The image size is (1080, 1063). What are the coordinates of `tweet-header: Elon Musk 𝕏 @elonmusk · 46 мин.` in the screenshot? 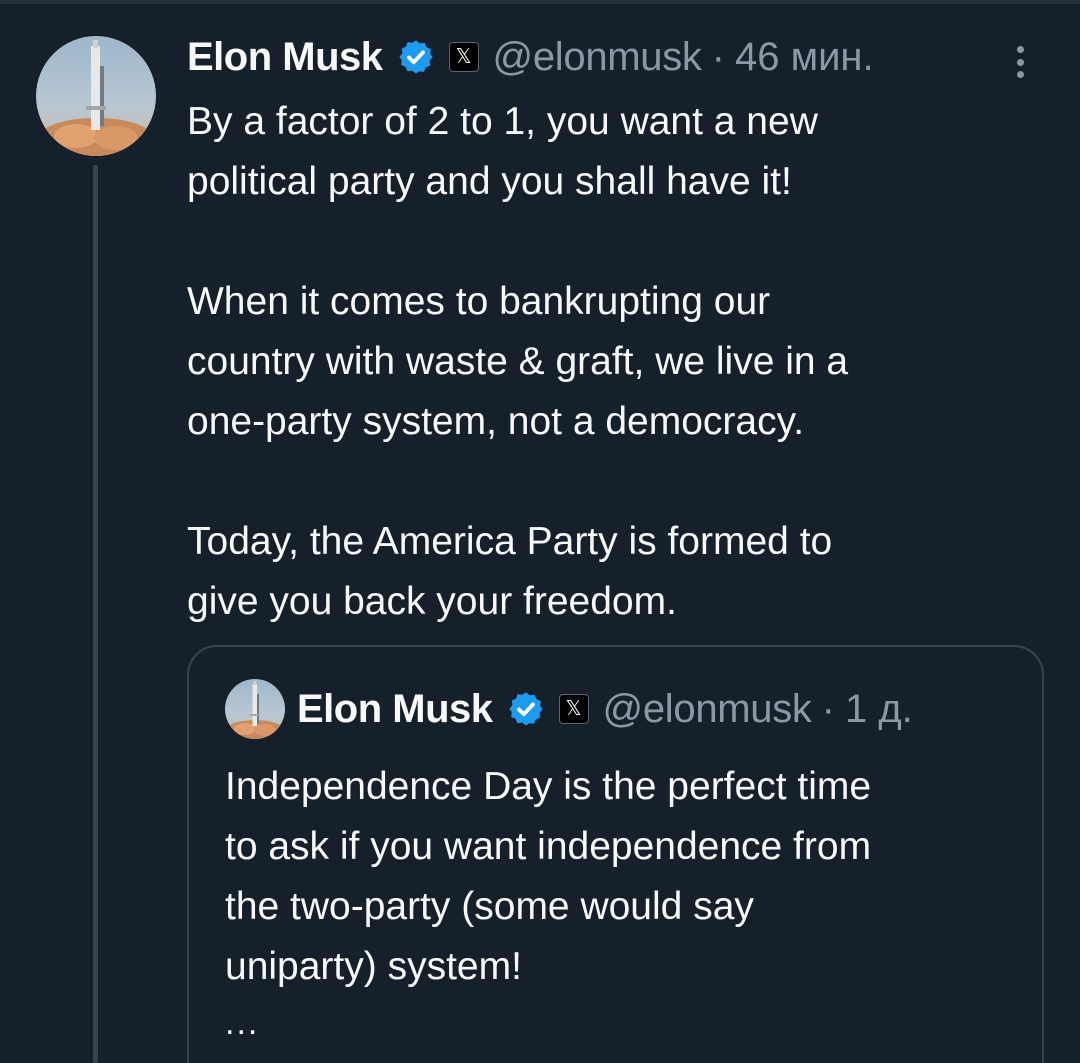 It's located at (530, 57).